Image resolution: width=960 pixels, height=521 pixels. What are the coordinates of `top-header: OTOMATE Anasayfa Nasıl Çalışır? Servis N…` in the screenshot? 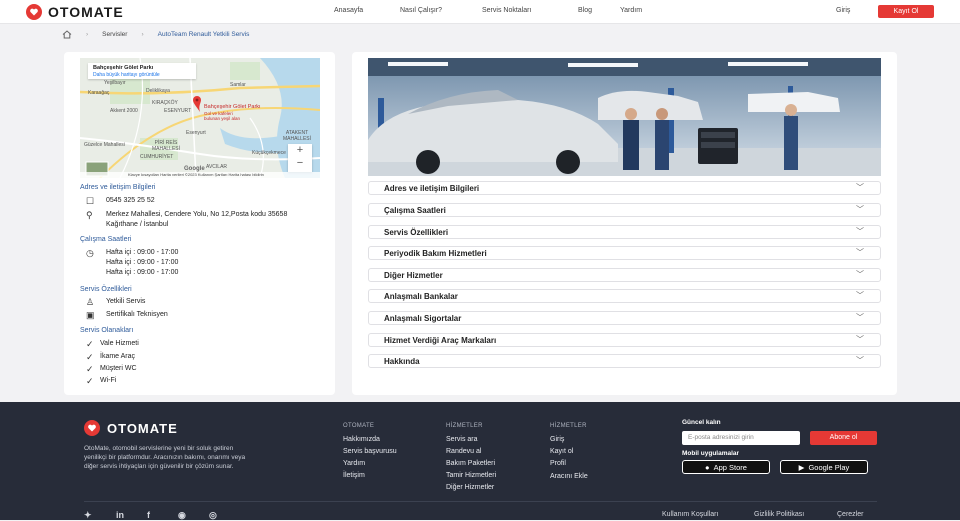 It's located at (480, 12).